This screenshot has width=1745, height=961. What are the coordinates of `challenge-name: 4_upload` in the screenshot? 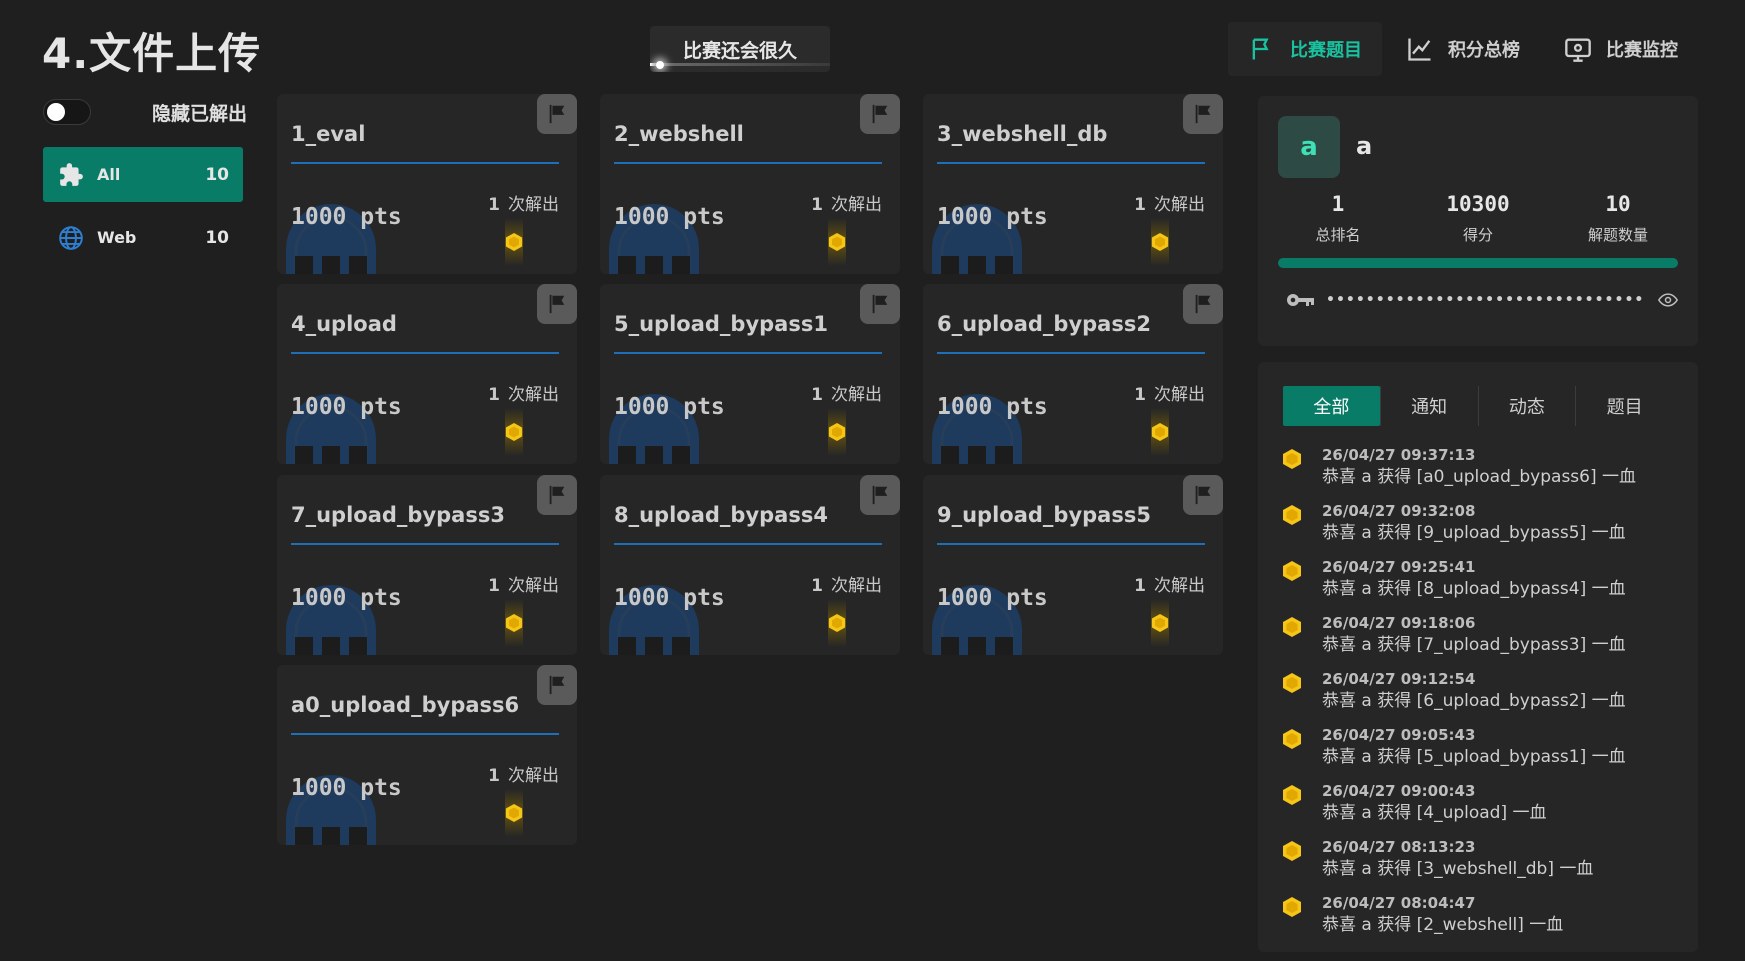 It's located at (344, 324).